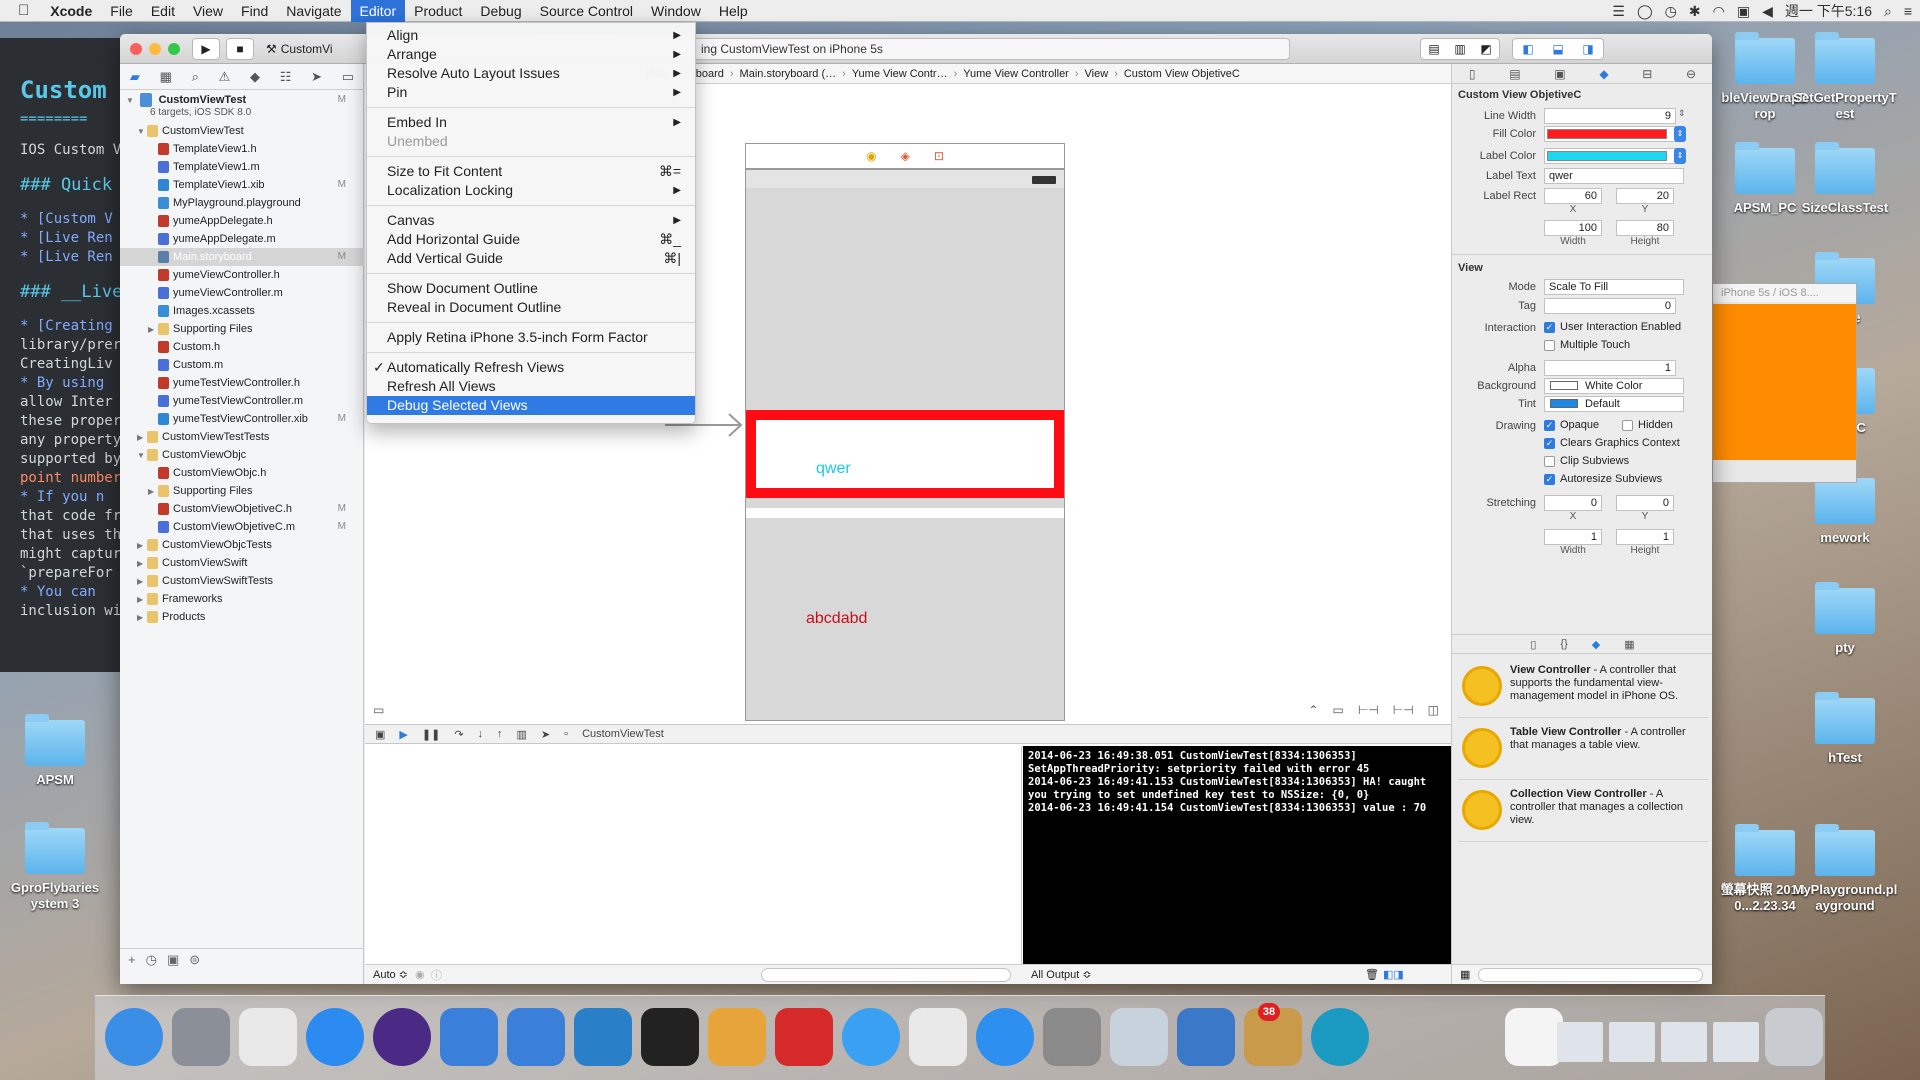 Image resolution: width=1920 pixels, height=1080 pixels. What do you see at coordinates (242, 365) in the screenshot?
I see `navigator-row: Custom.m` at bounding box center [242, 365].